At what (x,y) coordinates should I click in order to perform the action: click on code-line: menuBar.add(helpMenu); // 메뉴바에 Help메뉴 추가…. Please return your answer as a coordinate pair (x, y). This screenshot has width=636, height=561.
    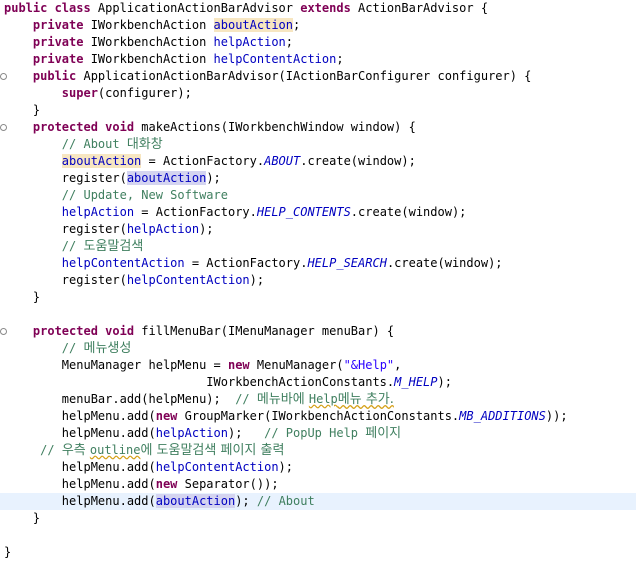
    Looking at the image, I should click on (318, 399).